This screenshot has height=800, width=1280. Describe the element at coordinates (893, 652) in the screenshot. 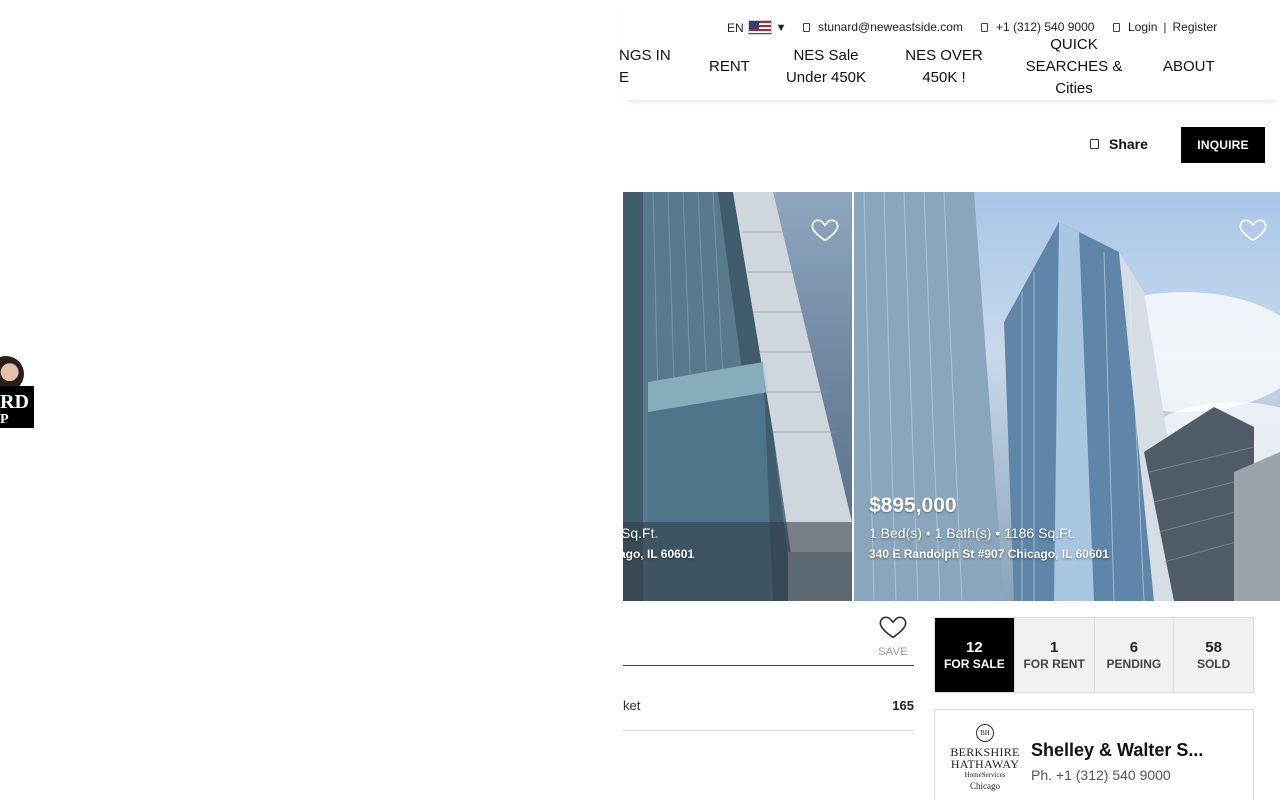

I see `save-label: SAVE` at that location.